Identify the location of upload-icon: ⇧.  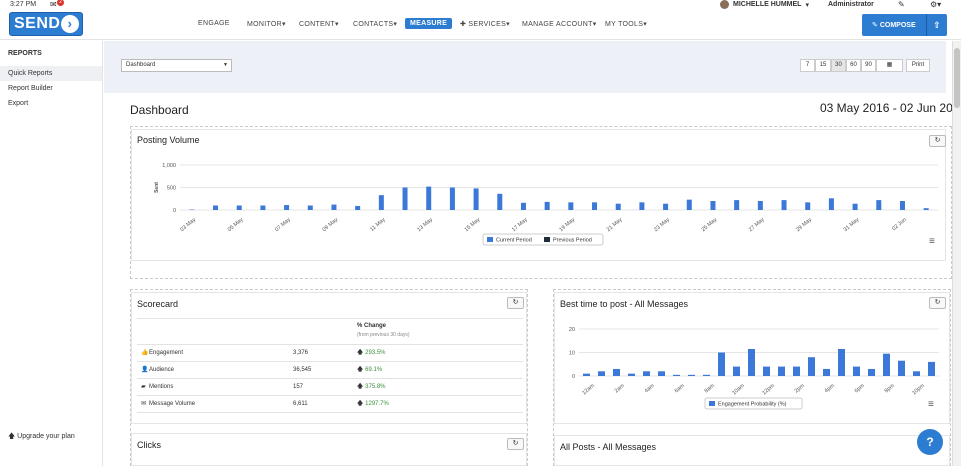
(937, 25).